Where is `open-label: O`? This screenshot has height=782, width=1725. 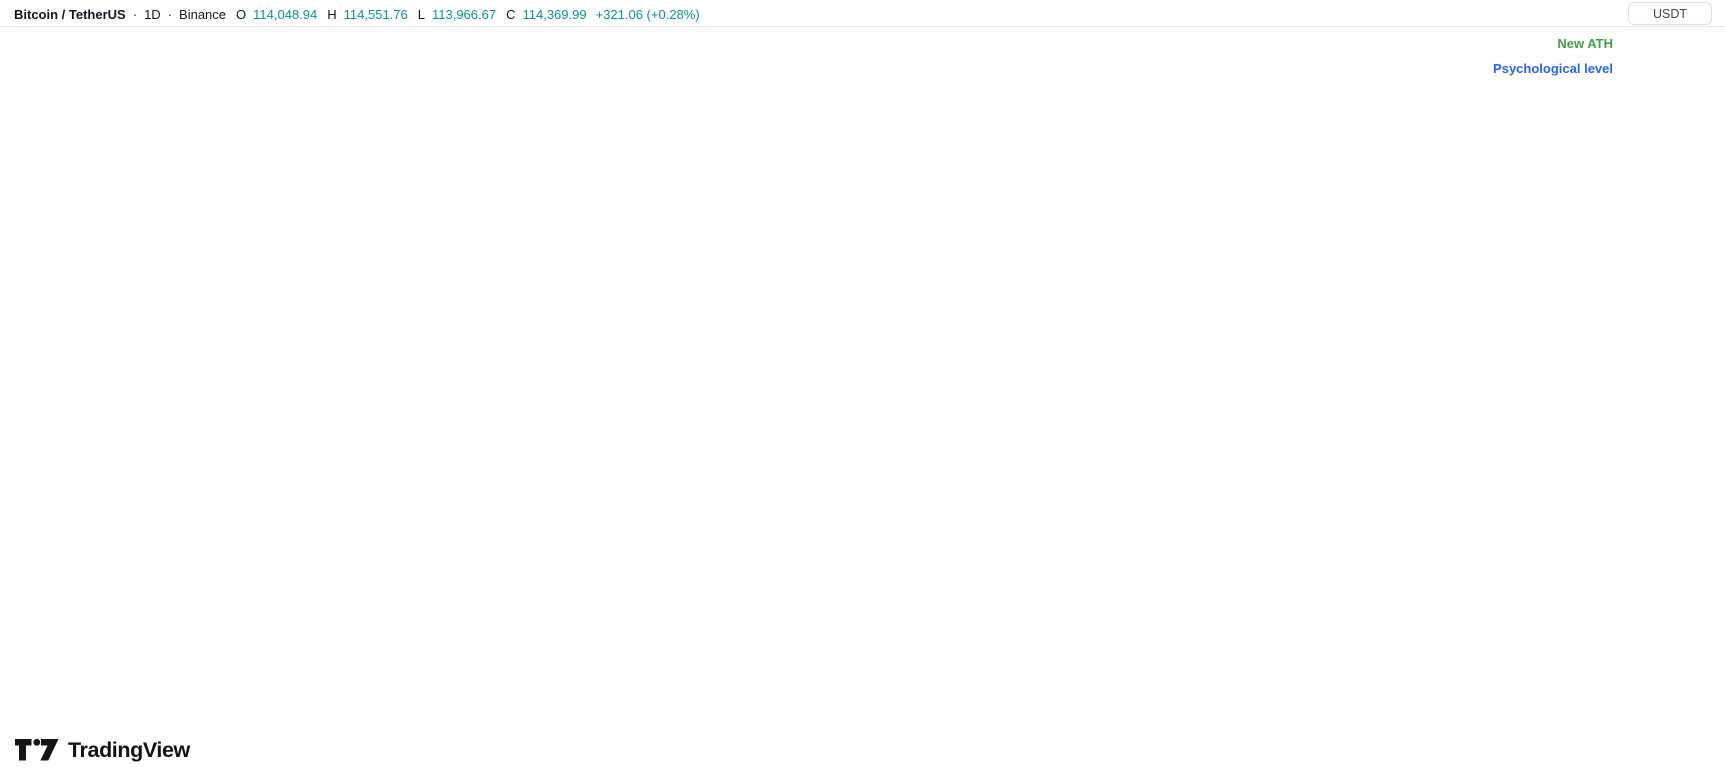
open-label: O is located at coordinates (241, 14).